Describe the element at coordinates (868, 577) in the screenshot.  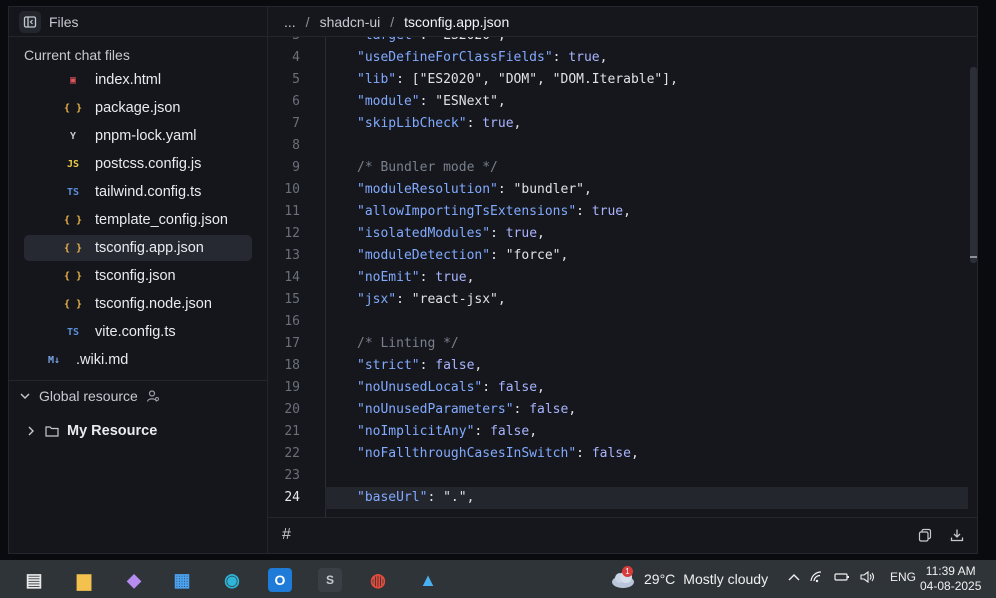
I see `volume-icon` at that location.